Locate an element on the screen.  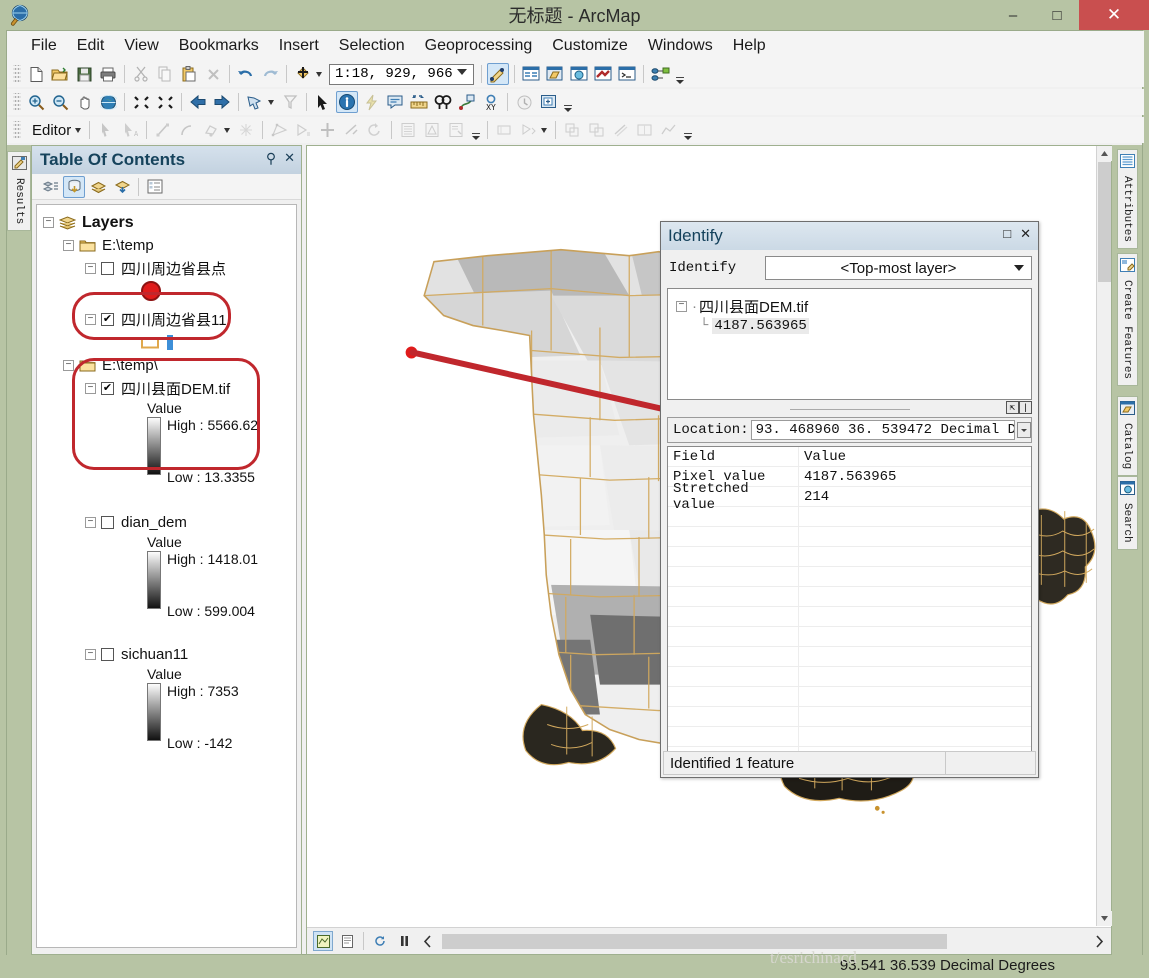
menu-selection: Selection is located at coordinates (372, 46).